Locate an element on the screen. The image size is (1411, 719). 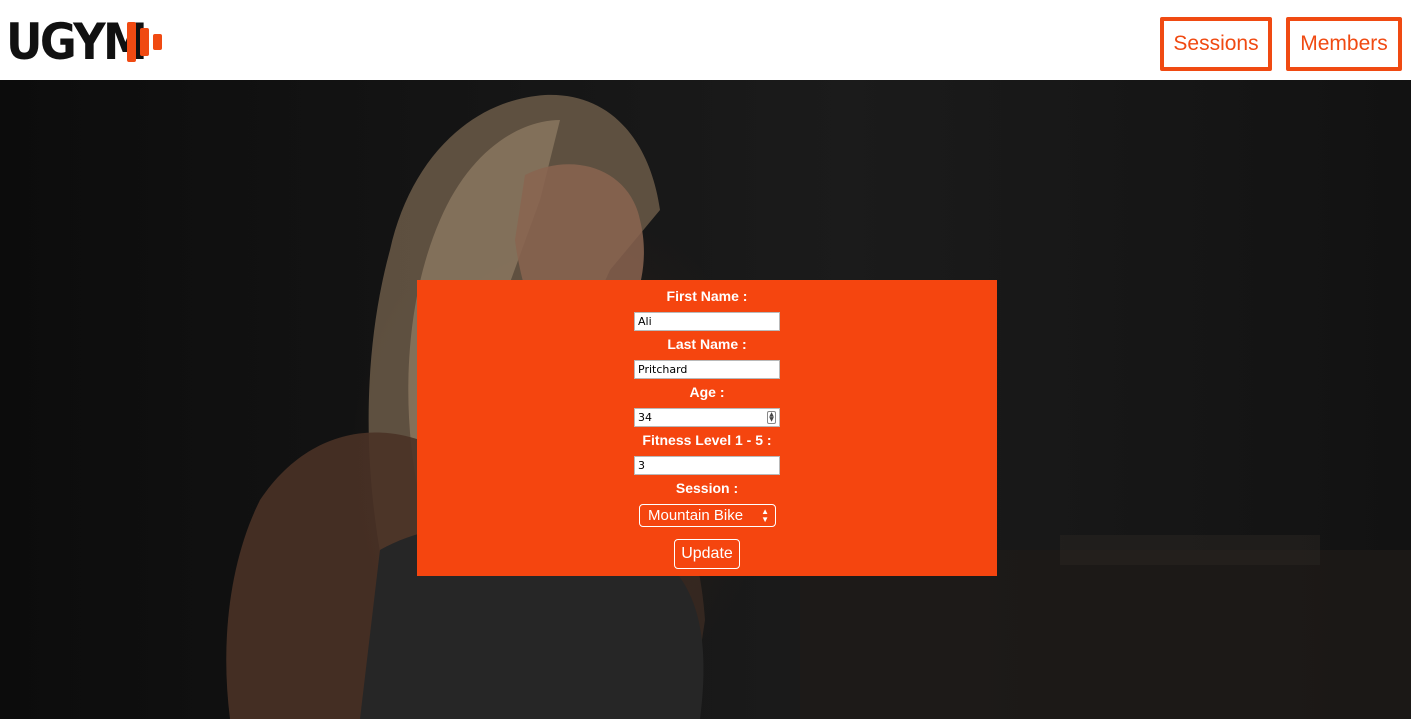
last-name-field: Pritchard is located at coordinates (707, 369).